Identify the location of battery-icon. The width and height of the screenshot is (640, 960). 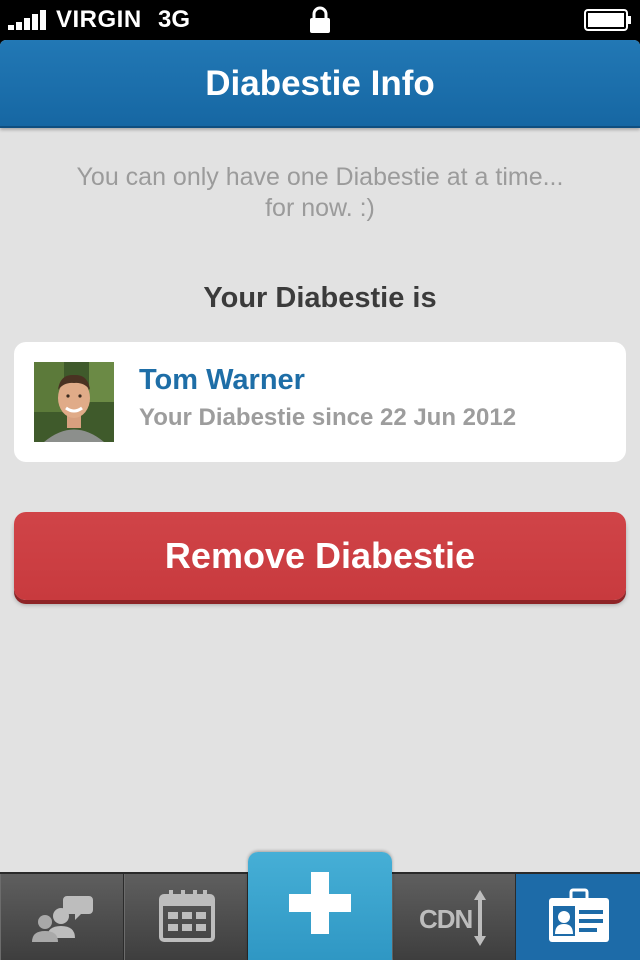
(607, 20).